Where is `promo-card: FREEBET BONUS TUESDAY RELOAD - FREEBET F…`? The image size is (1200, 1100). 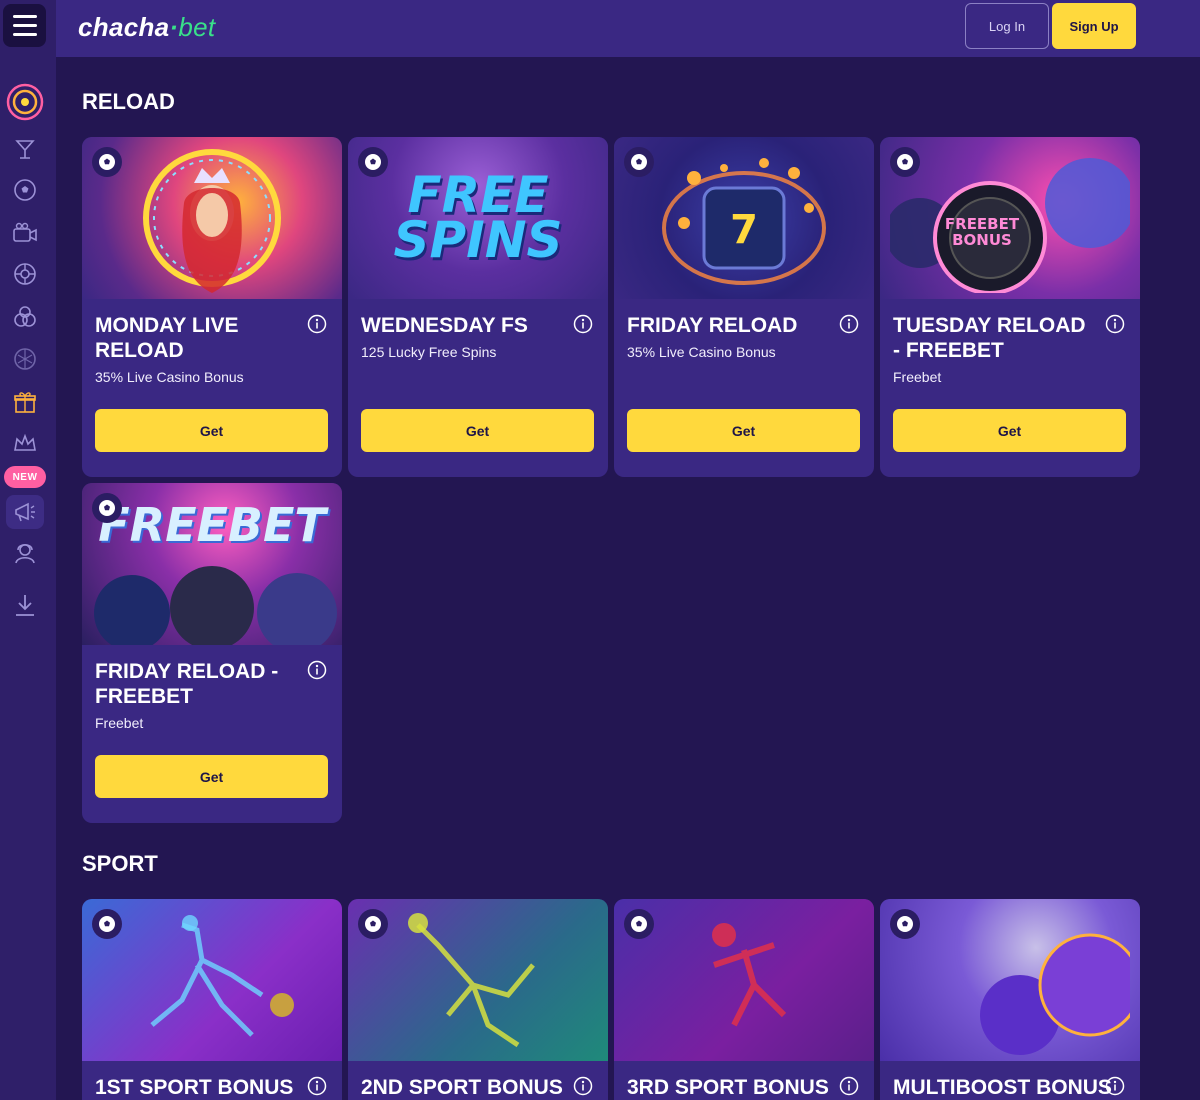 promo-card: FREEBET BONUS TUESDAY RELOAD - FREEBET F… is located at coordinates (1010, 307).